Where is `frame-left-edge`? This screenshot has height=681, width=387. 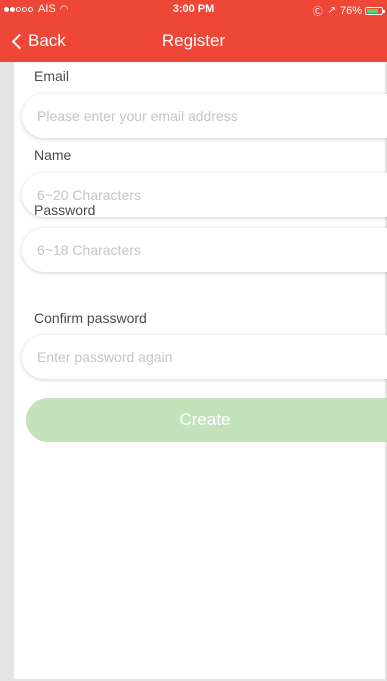 frame-left-edge is located at coordinates (7, 371).